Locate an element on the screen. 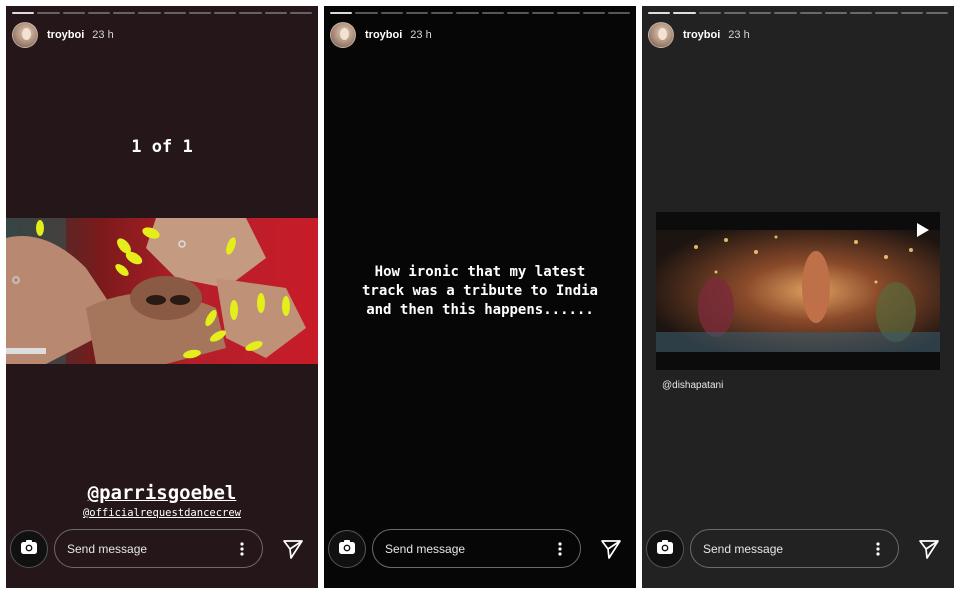 This screenshot has width=960, height=594. mention-tag: @officialrequestdancecrew is located at coordinates (162, 513).